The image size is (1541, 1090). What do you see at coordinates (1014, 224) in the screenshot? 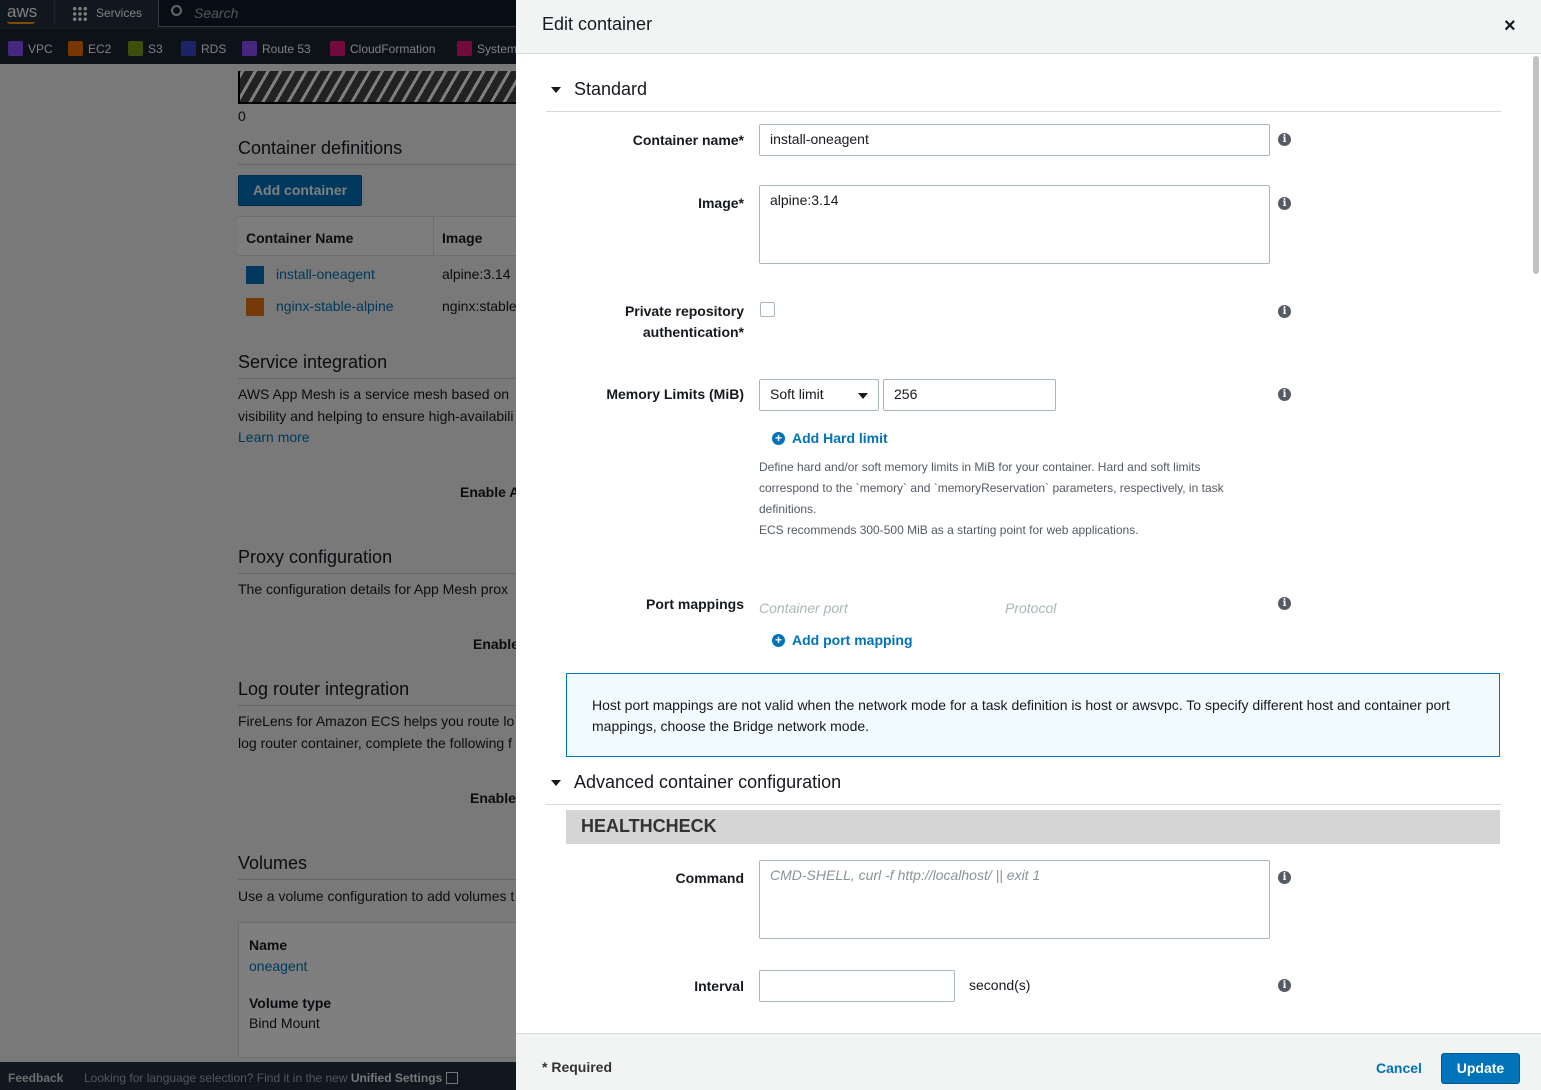
I see `image-textarea: alpine:3.14` at bounding box center [1014, 224].